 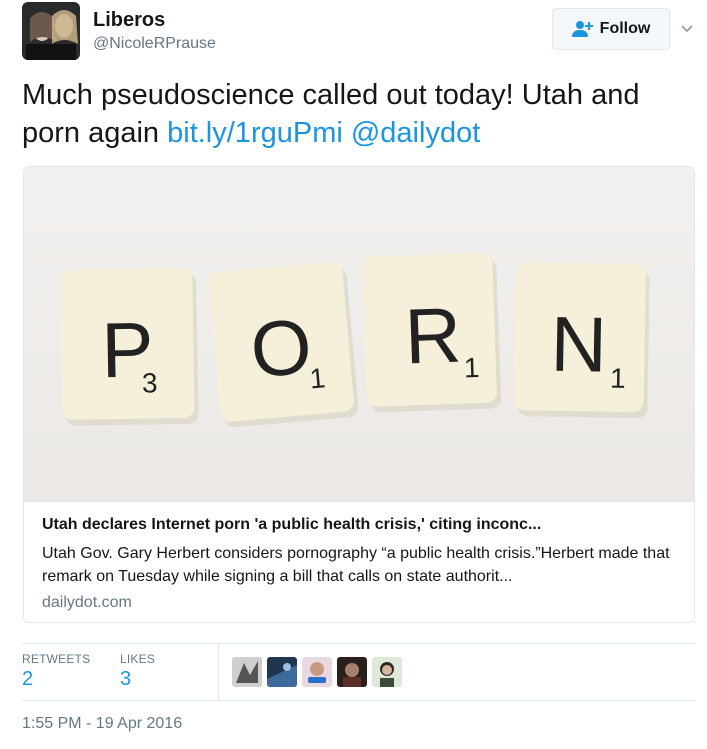 I want to click on tile-n: N 1, so click(x=581, y=340).